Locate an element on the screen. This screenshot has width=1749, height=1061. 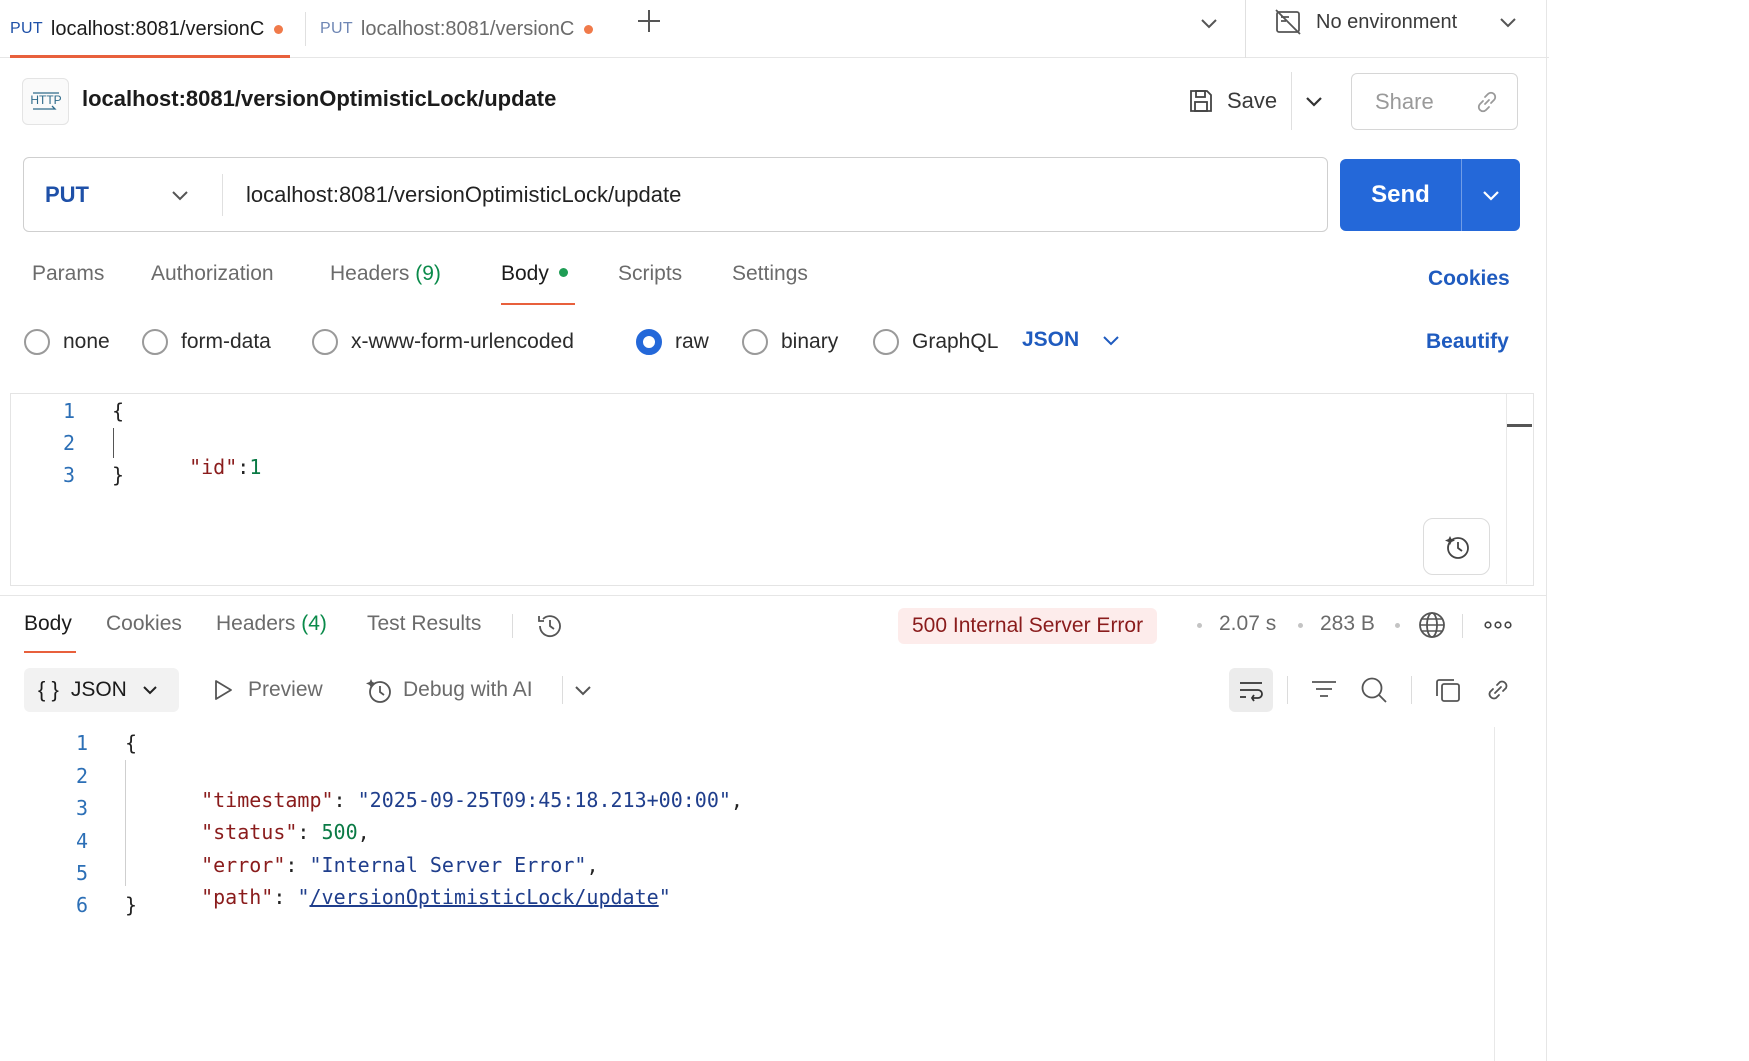
status-badge: 500 Internal Server Error is located at coordinates (1028, 626).